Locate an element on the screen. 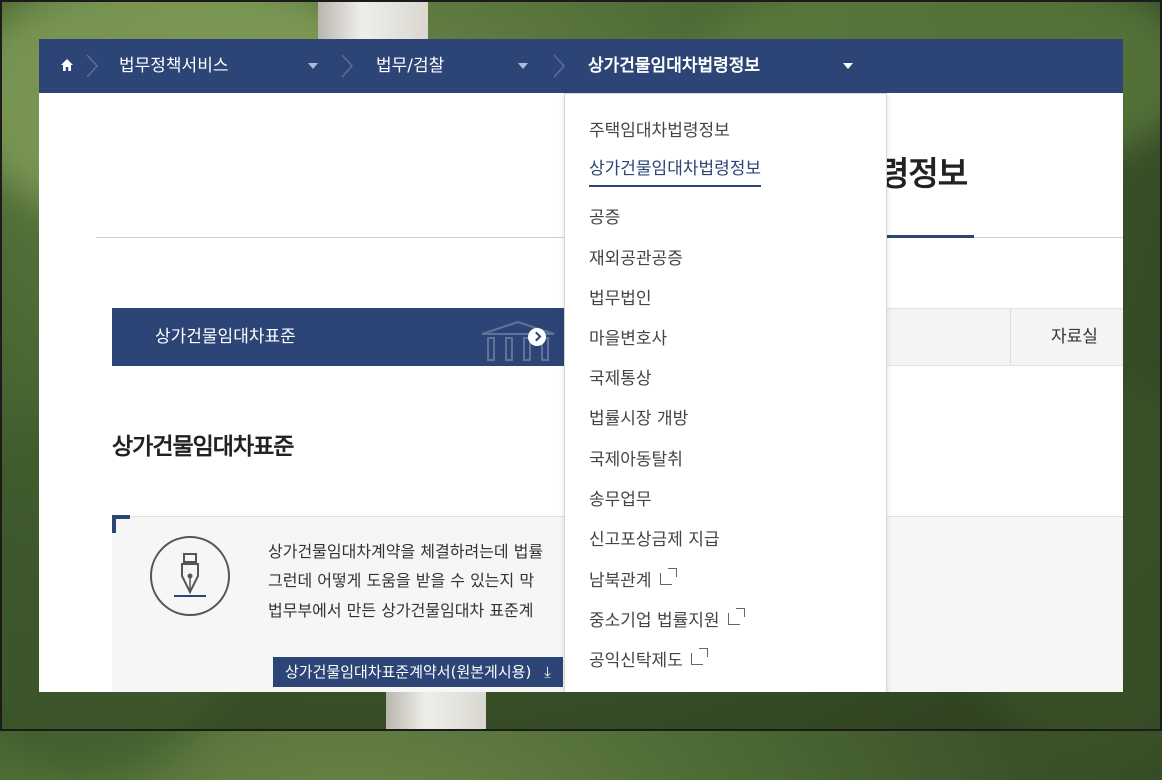  menu-item: 공익신탁제도 is located at coordinates (648, 658).